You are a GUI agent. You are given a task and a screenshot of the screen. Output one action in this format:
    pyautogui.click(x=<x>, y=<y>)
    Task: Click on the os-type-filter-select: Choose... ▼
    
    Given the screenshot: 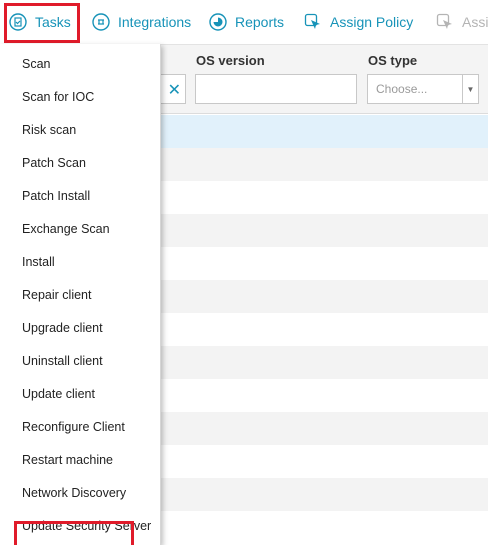 What is the action you would take?
    pyautogui.click(x=423, y=89)
    